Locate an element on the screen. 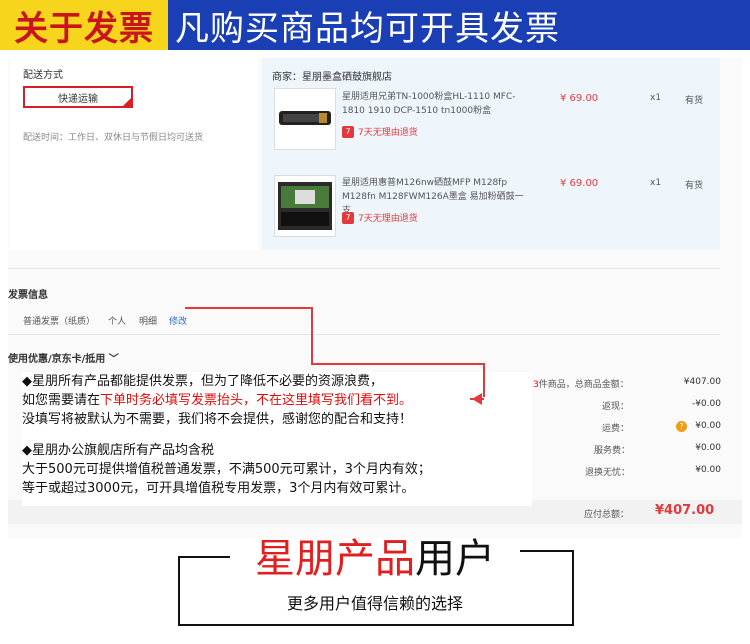 The image size is (750, 644). summary-service: ¥0.00 is located at coordinates (708, 448).